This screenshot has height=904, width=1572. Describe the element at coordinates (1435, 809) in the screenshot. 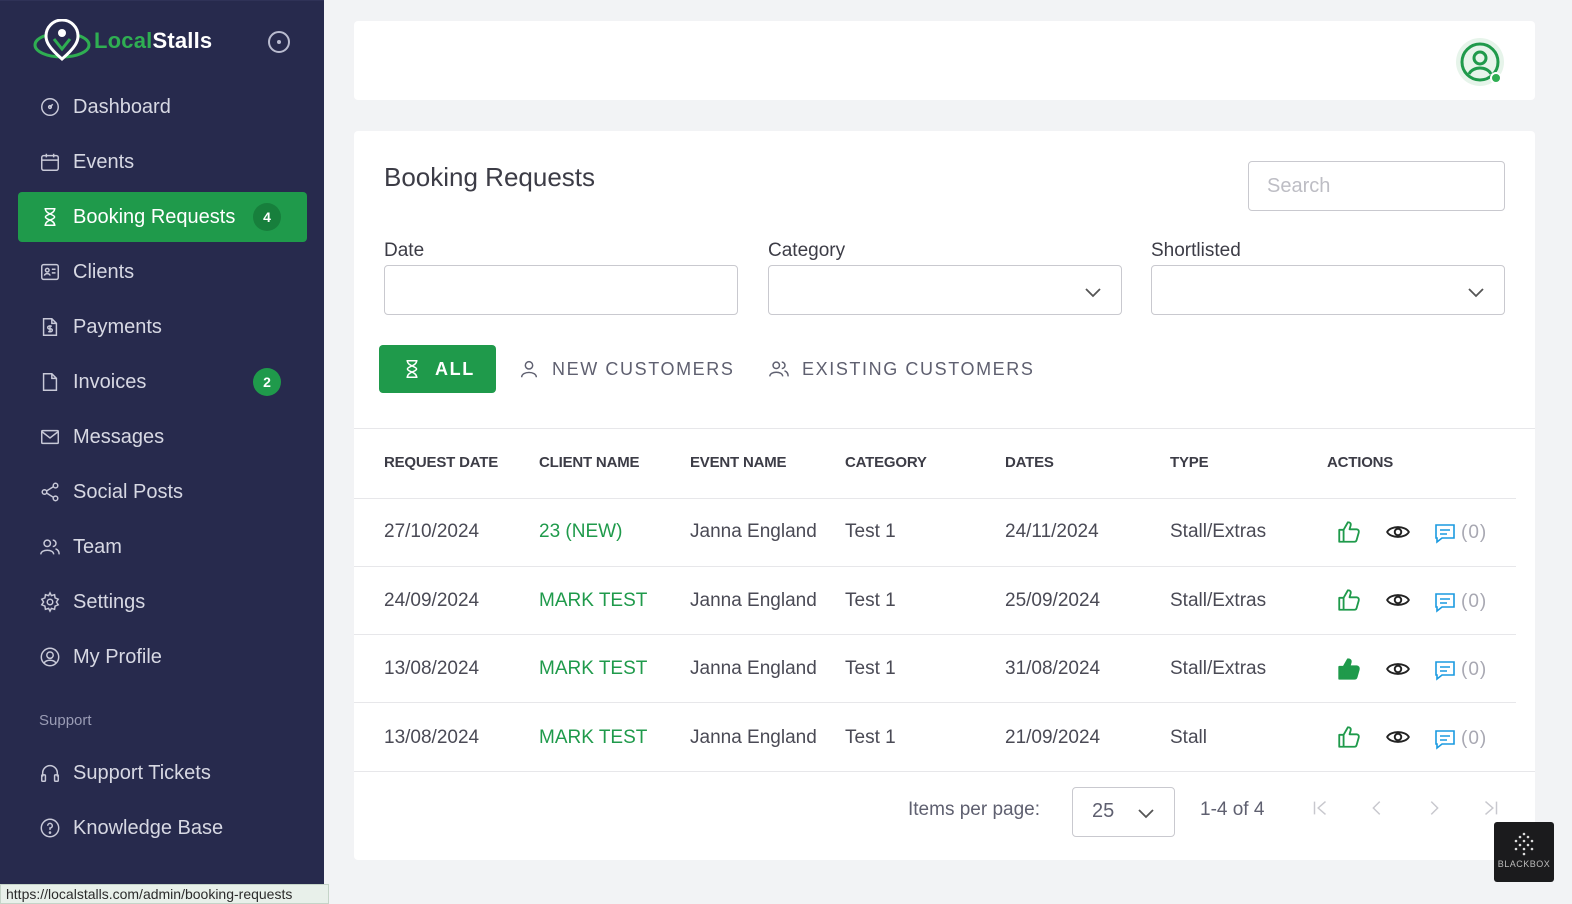

I see `next-page-icon` at that location.